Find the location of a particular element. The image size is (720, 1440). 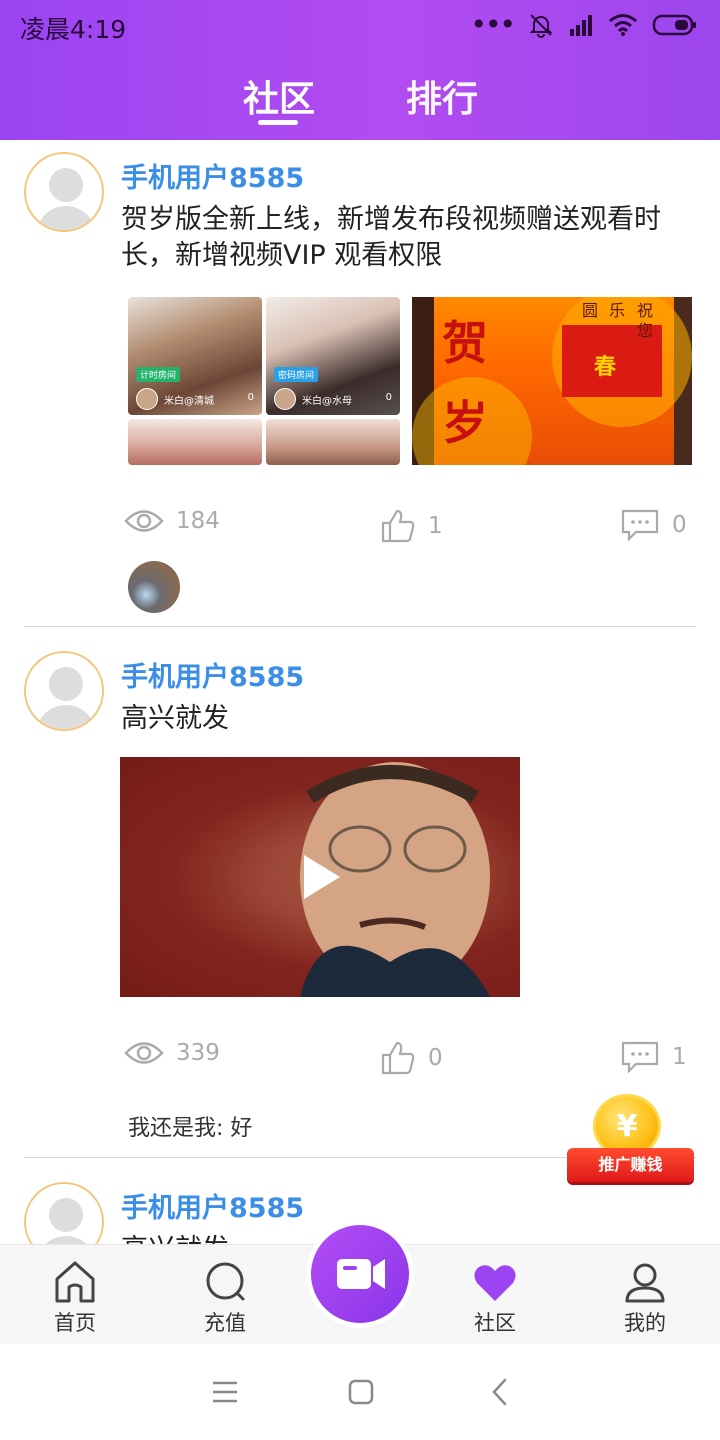

likes-stat: 1 is located at coordinates (411, 526).